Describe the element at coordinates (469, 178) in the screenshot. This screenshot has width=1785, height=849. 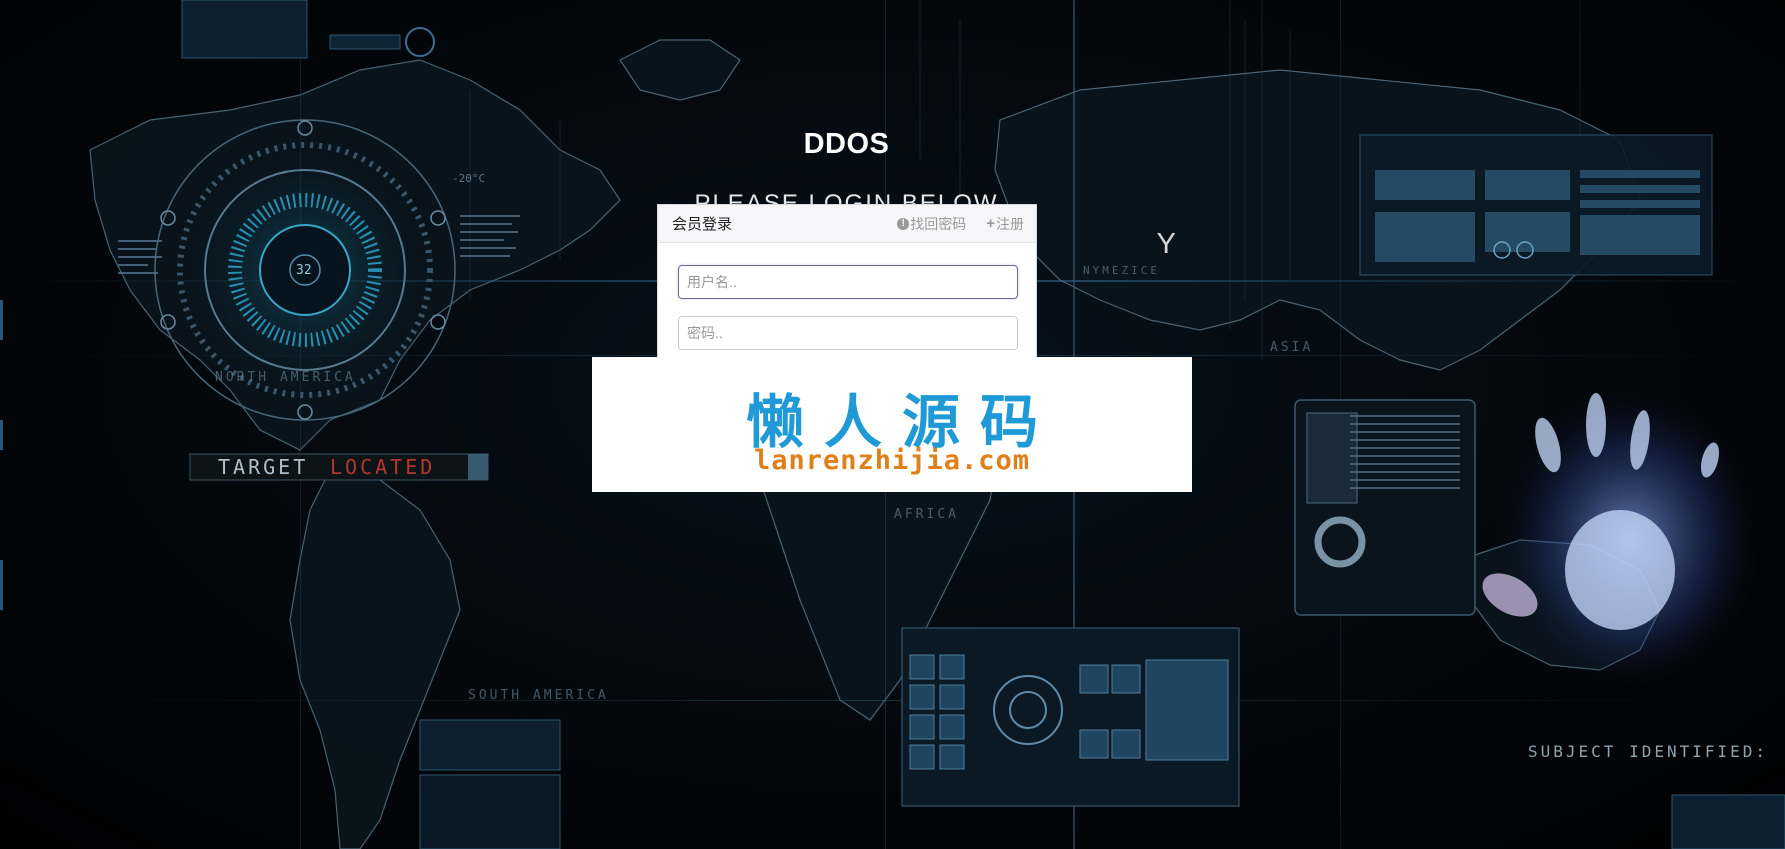
I see `temperature-readout: -20°C` at that location.